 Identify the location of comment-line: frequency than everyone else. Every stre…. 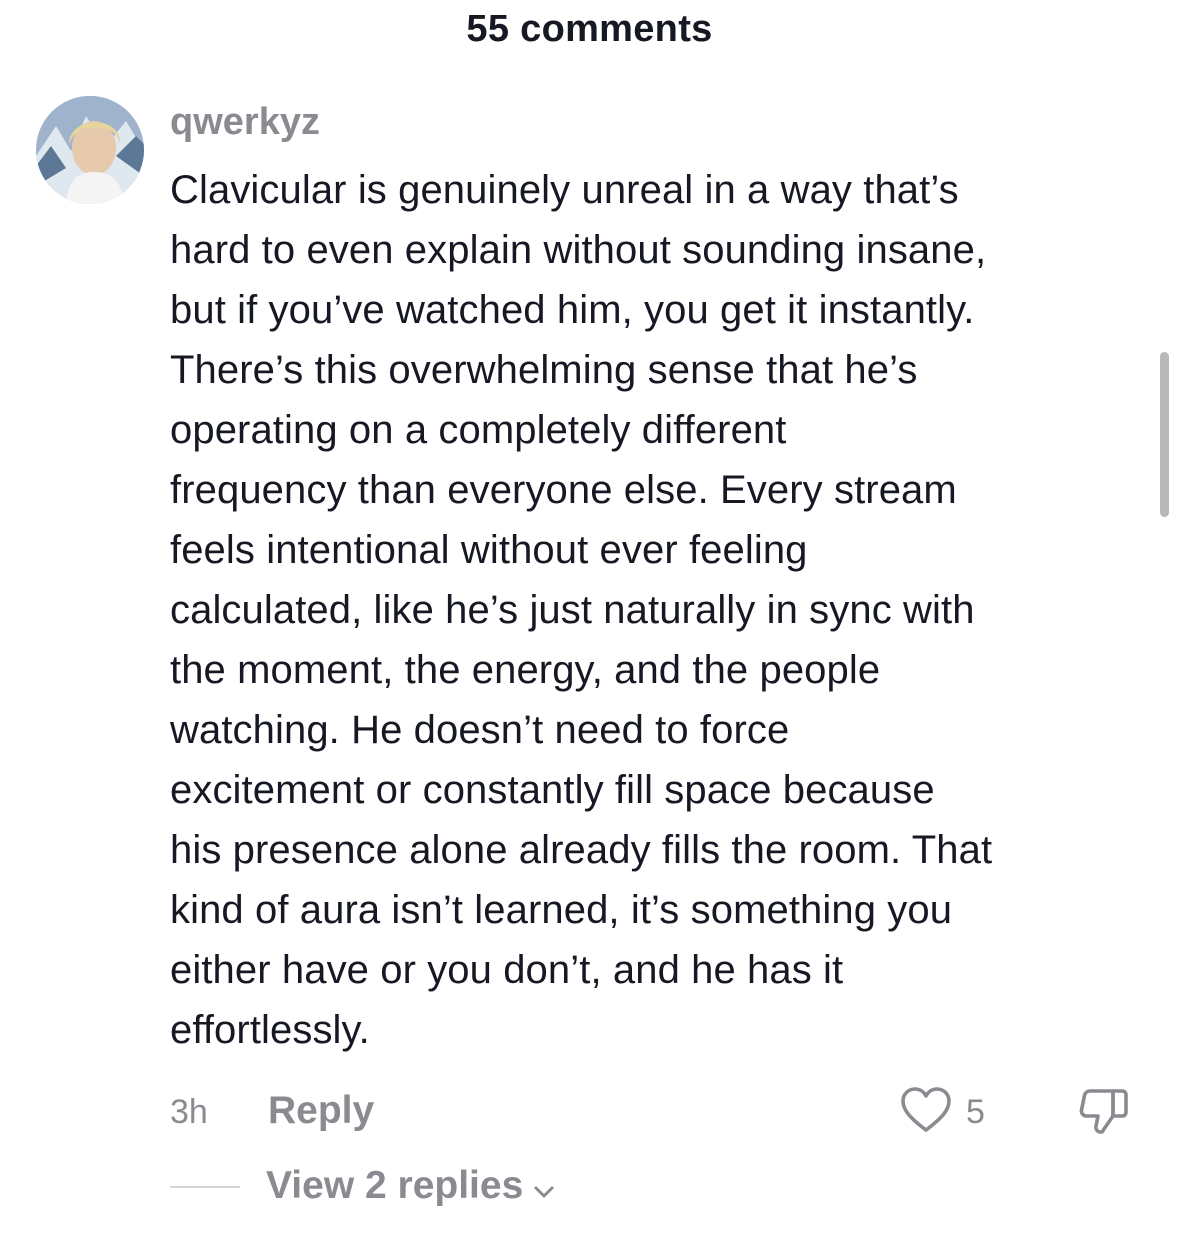
(563, 490).